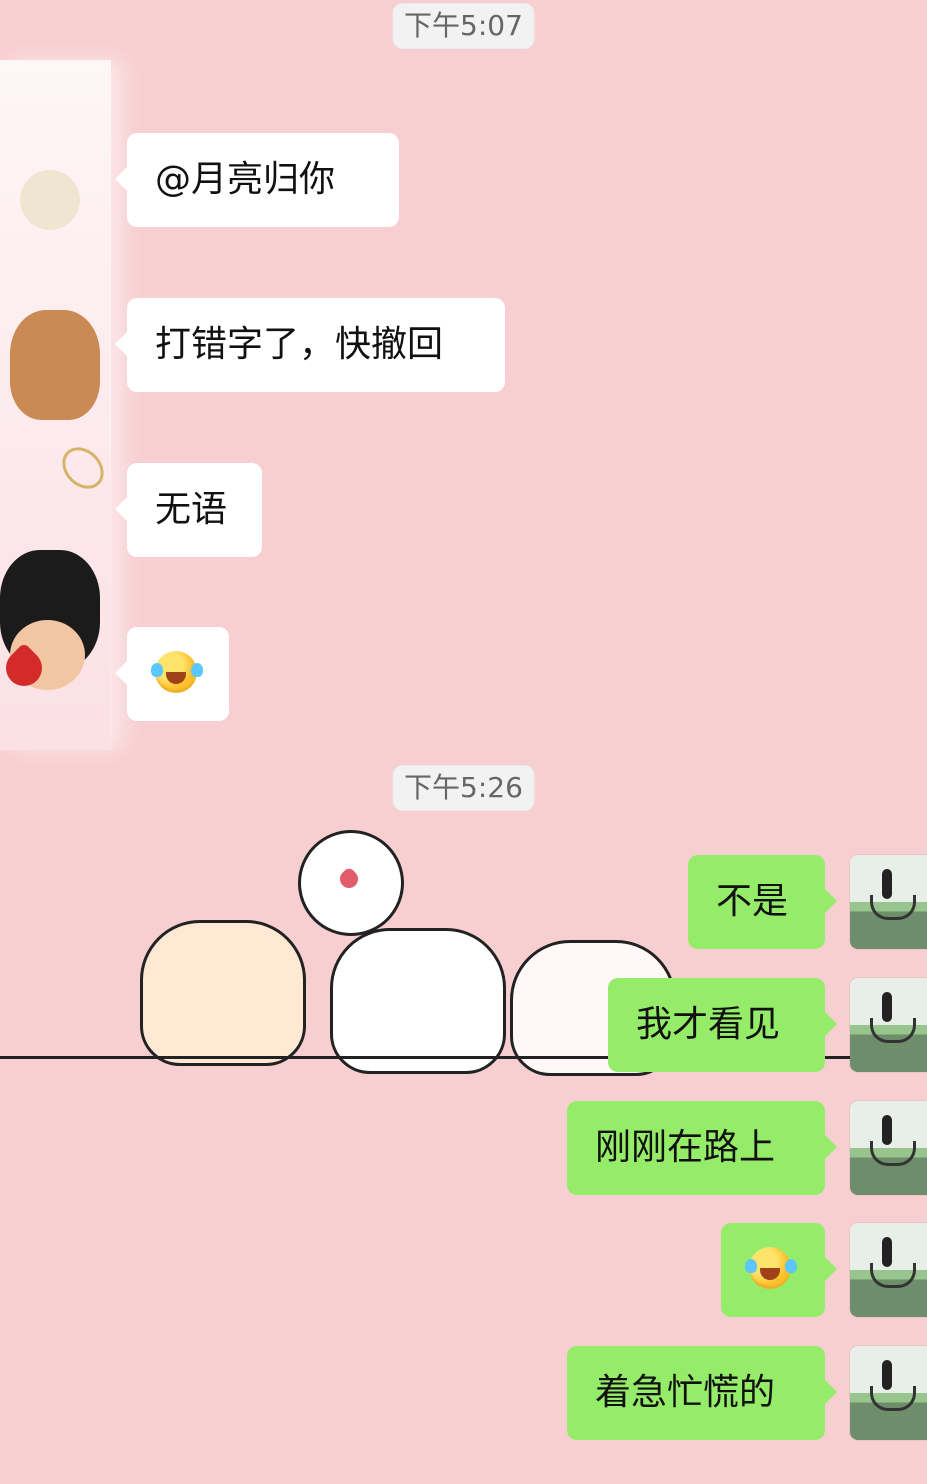  What do you see at coordinates (685, 1392) in the screenshot?
I see `message-text: 着急忙慌的` at bounding box center [685, 1392].